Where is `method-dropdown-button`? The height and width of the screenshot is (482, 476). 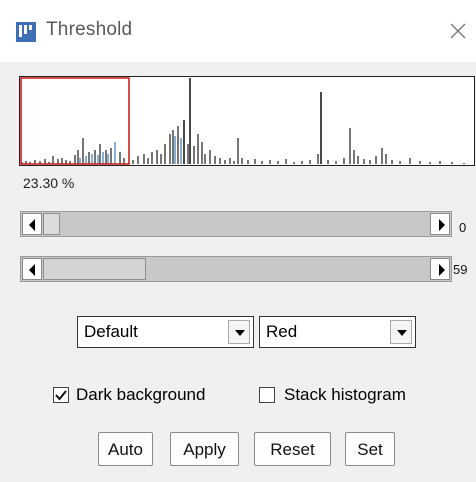
method-dropdown-button is located at coordinates (239, 332).